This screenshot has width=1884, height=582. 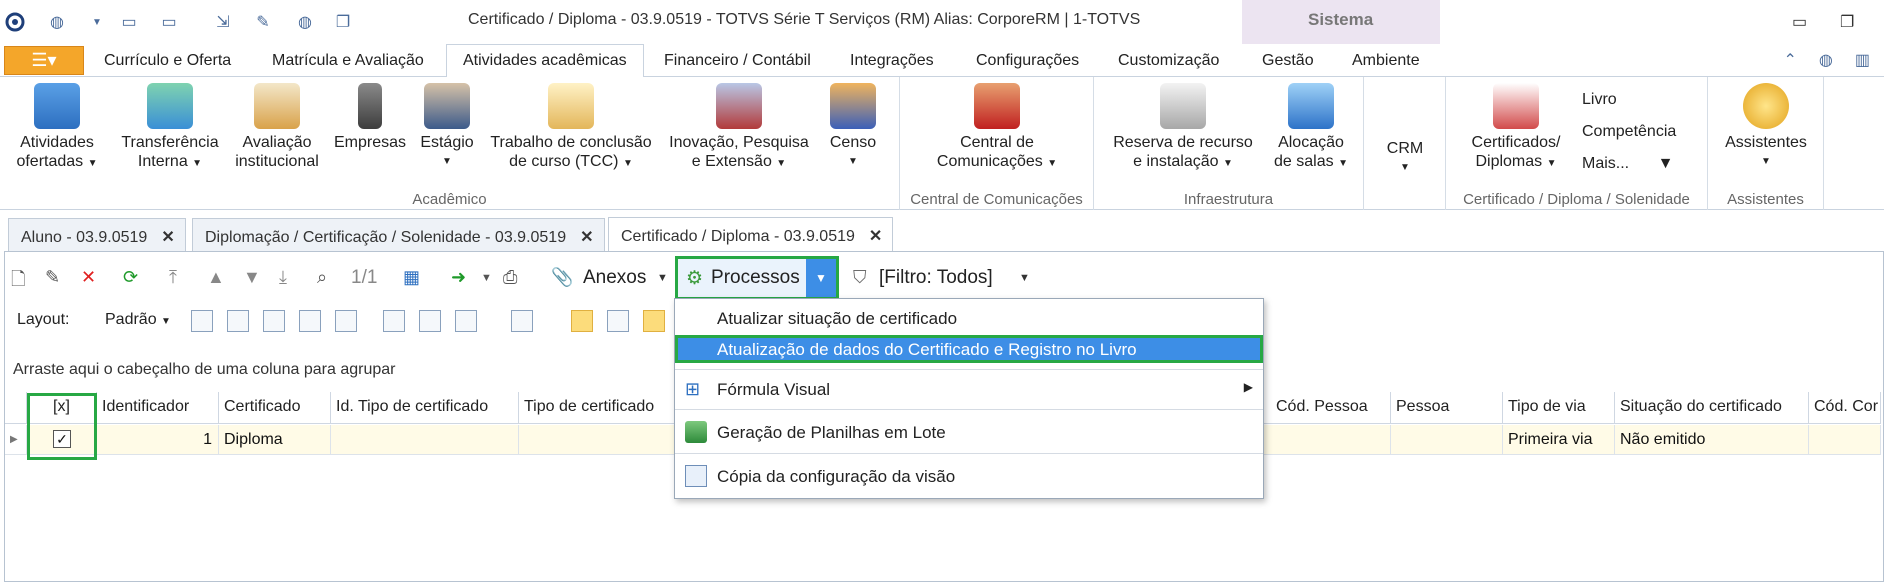 I want to click on bar-chart-icon, so click(x=522, y=321).